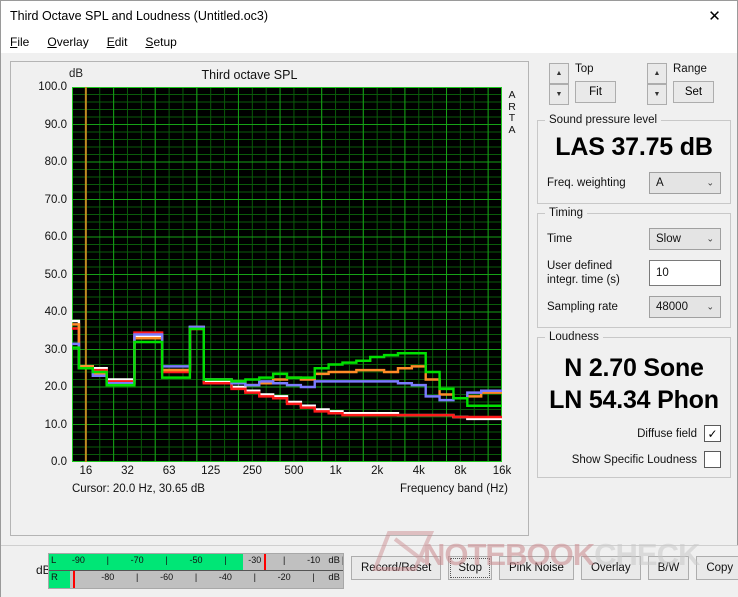 The width and height of the screenshot is (738, 597). I want to click on y-axis-tick-label: 50.0, so click(55, 274).